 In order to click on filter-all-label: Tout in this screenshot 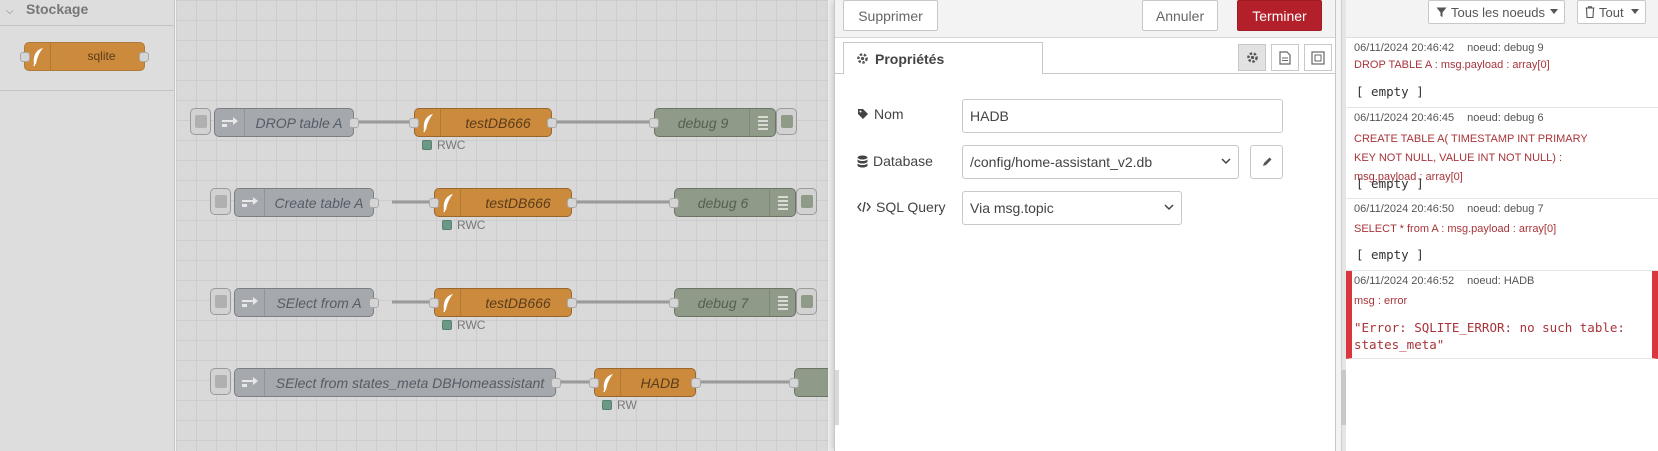, I will do `click(1611, 12)`.